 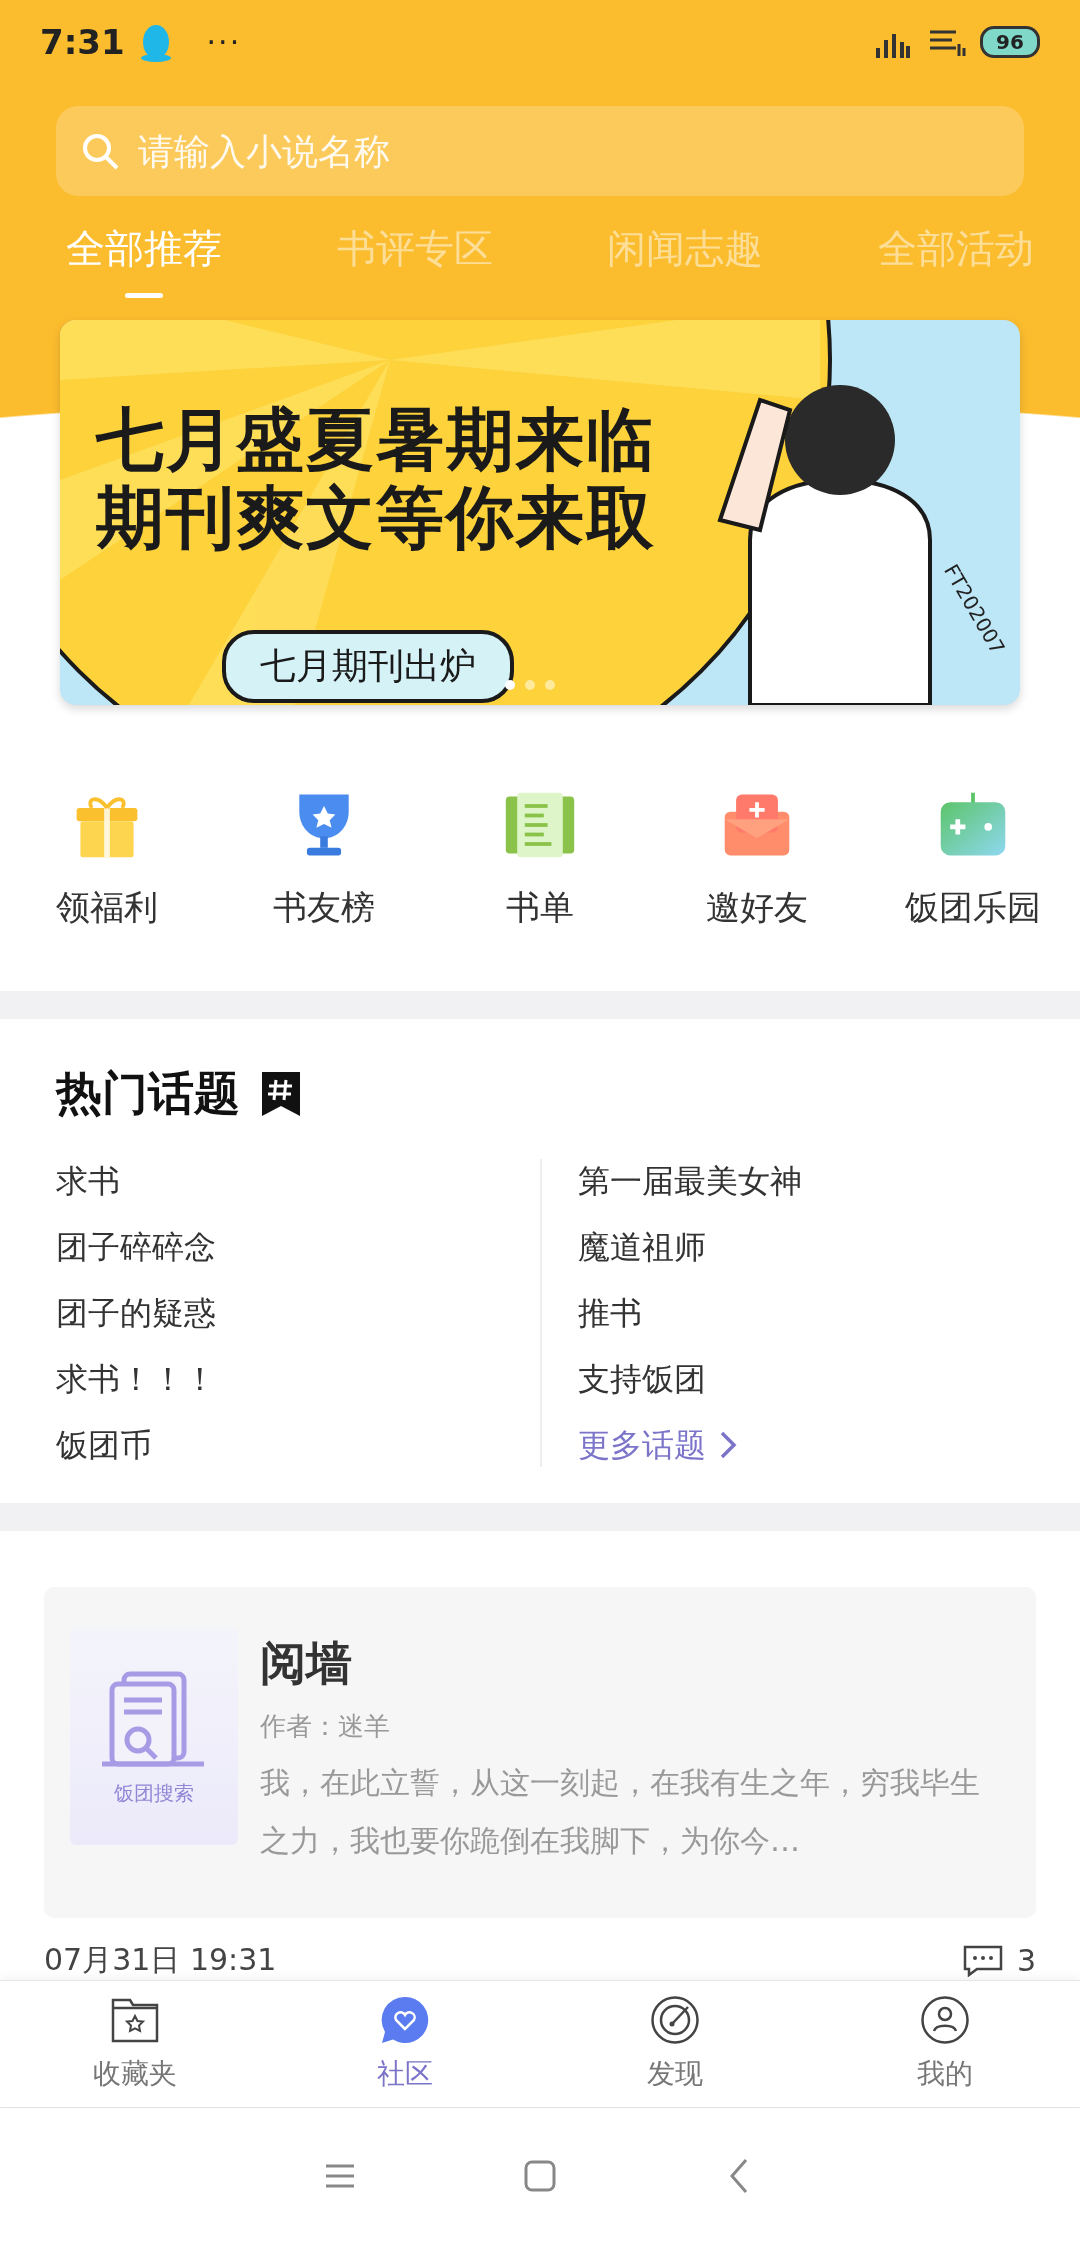 I want to click on comment-icon, so click(x=982, y=1960).